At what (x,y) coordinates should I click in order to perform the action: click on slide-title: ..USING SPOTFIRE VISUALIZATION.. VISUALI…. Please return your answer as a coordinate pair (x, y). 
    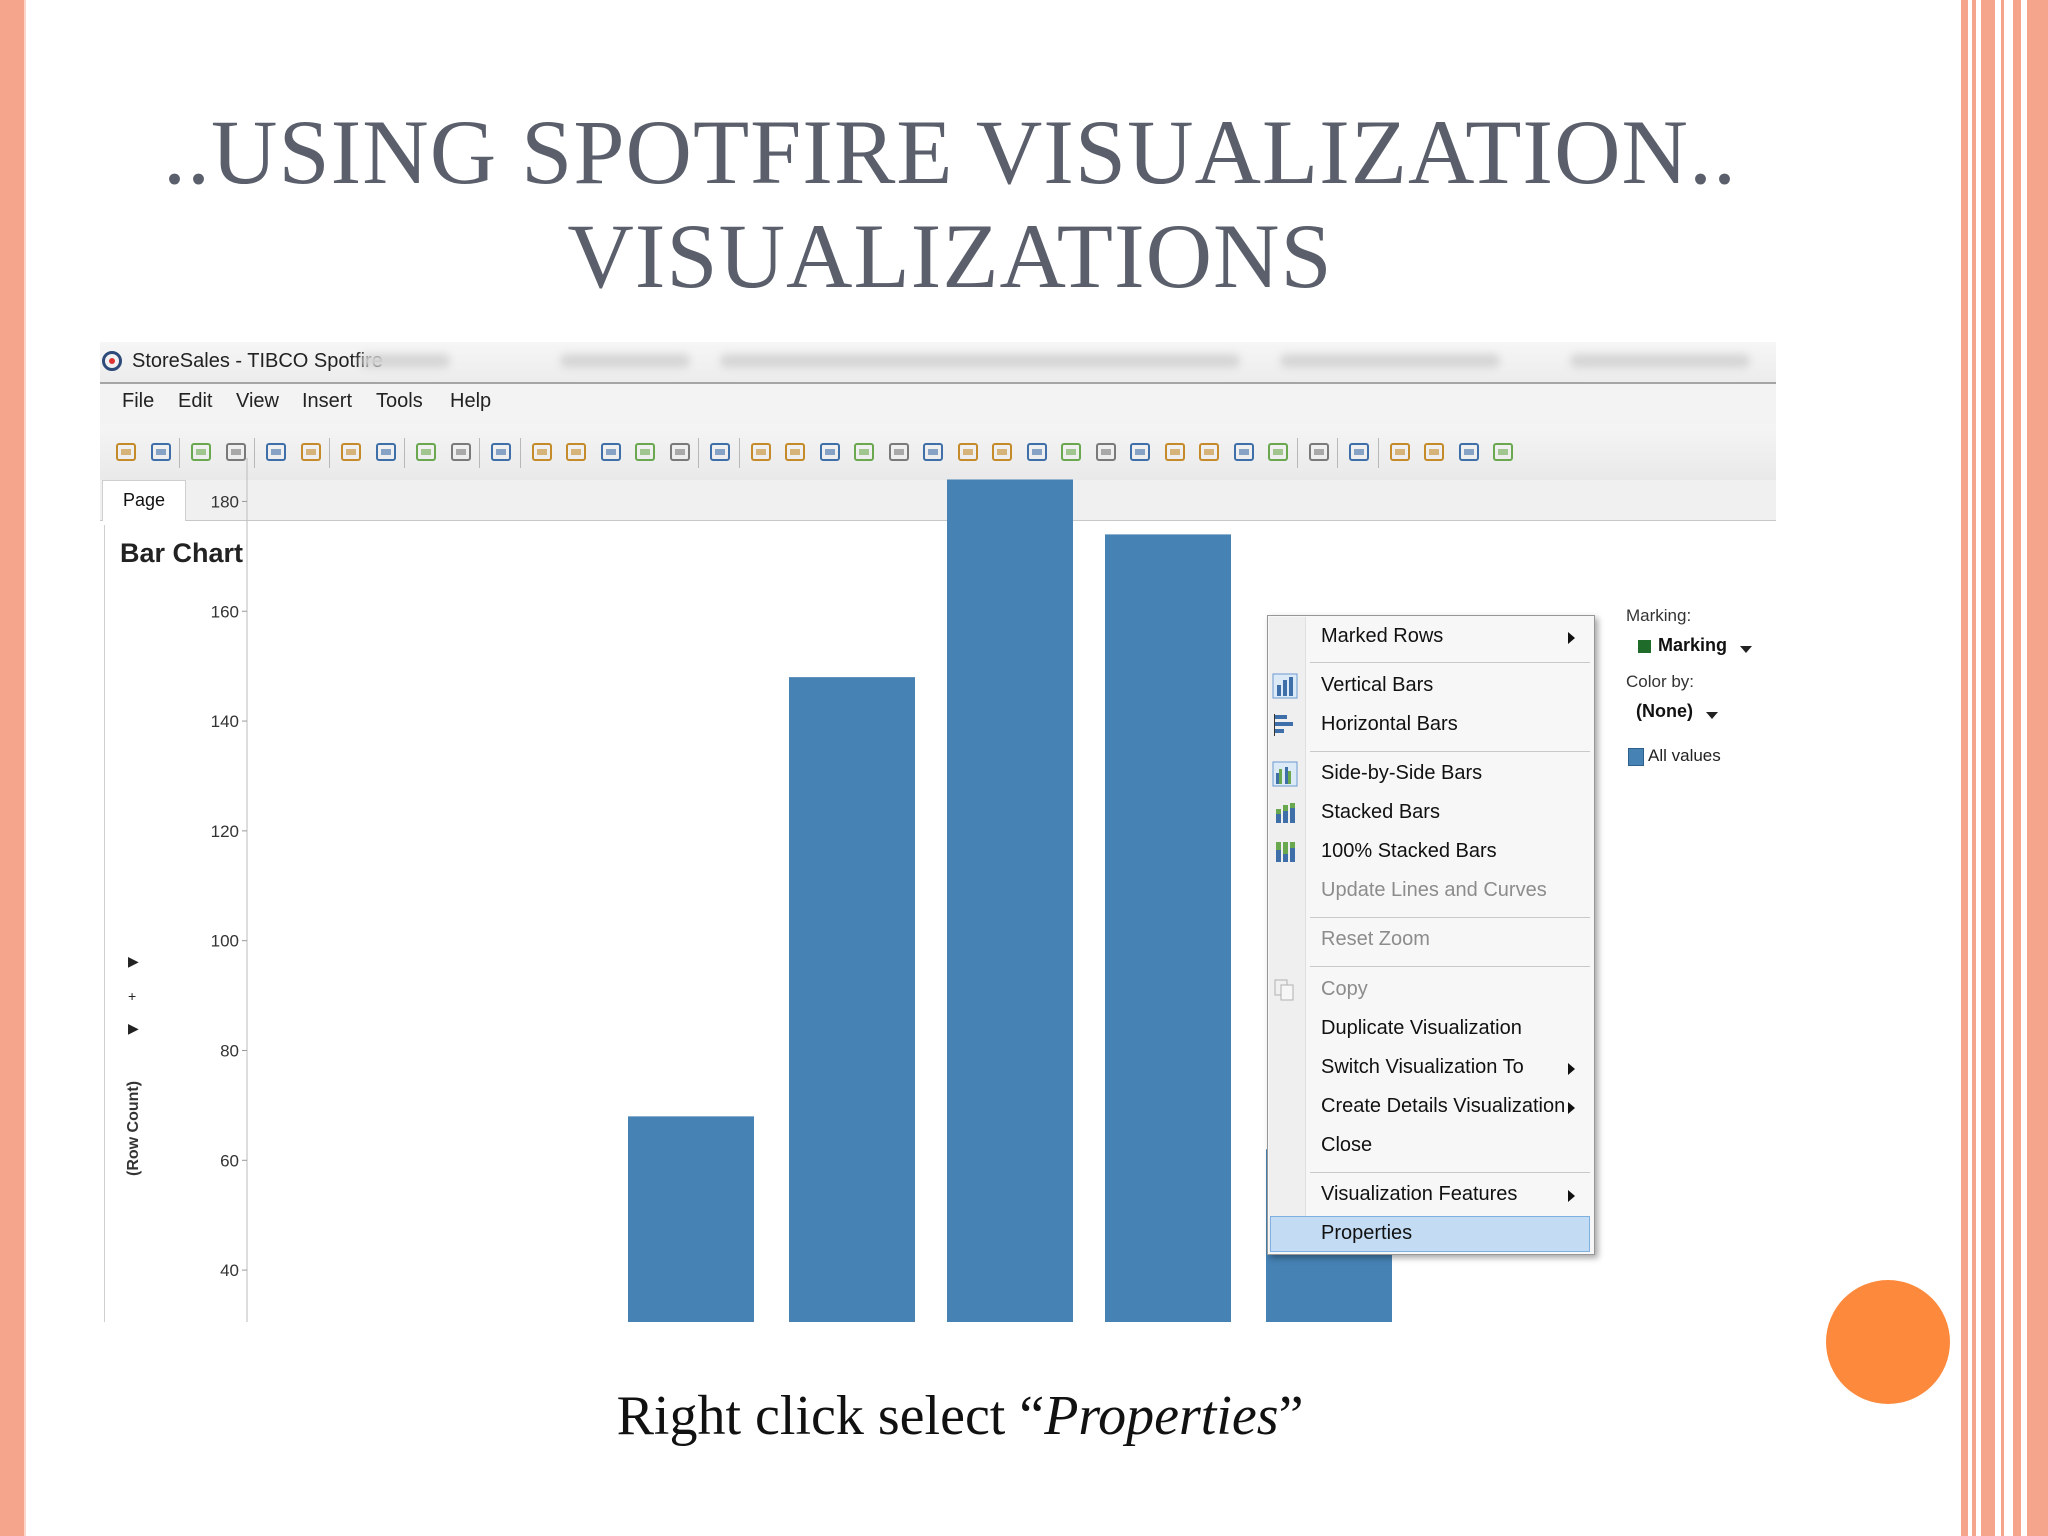
    Looking at the image, I should click on (950, 204).